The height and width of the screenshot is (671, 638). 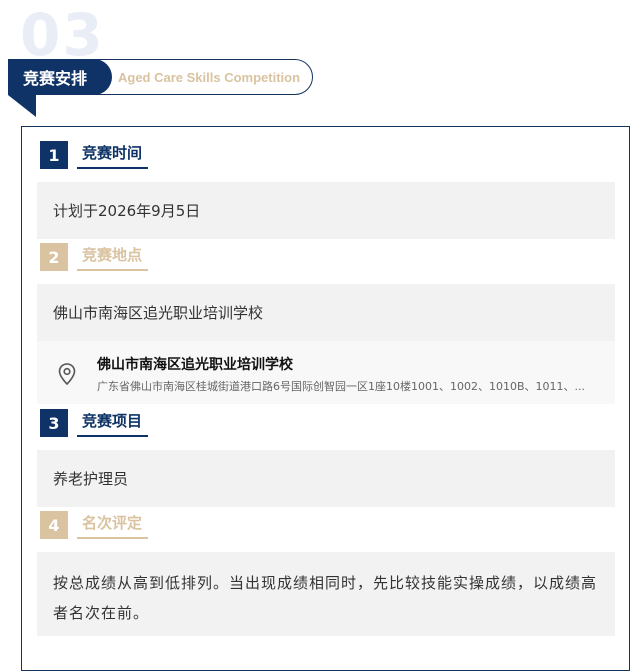 I want to click on ranking-rules-box: 按总成绩从高到低排列。当出现成绩相同时，先比较技能实操成绩，以成绩高者名次在前。, so click(x=326, y=594).